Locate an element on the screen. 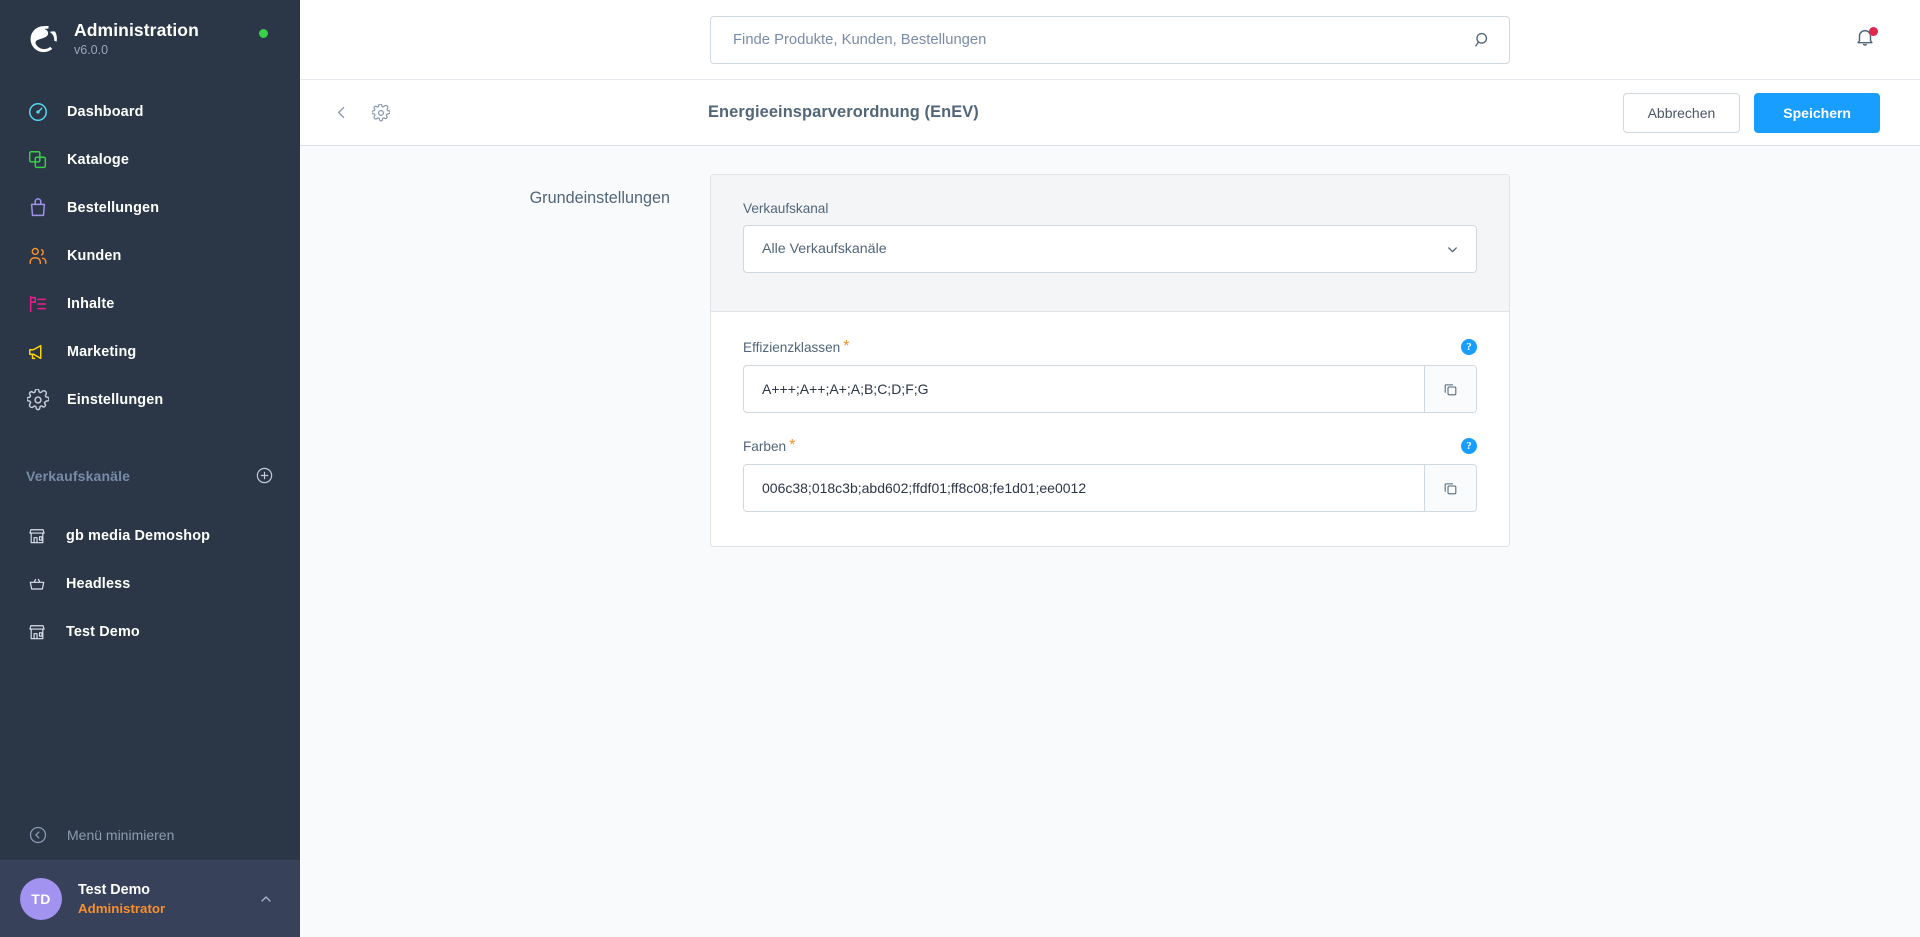  section-label-grundeinstellungen: Grundeinstellungen is located at coordinates (599, 198).